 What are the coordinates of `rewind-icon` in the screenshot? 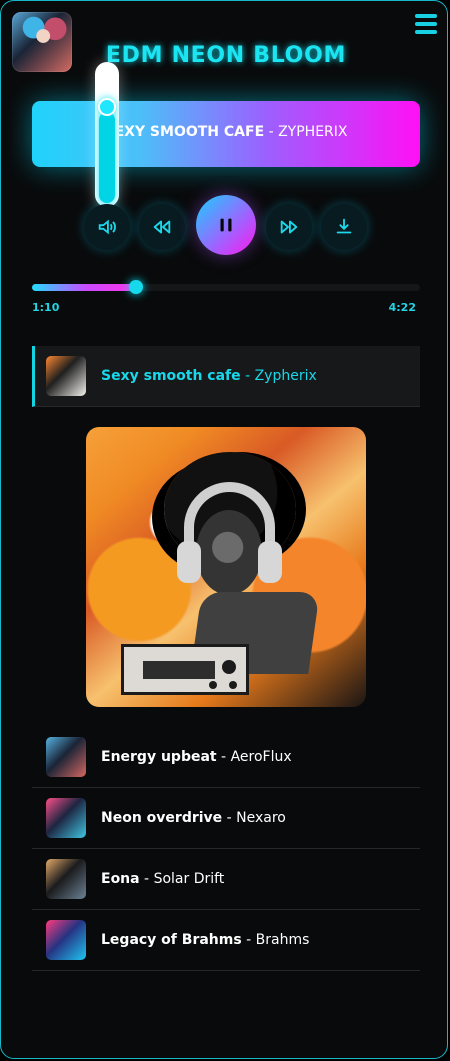 It's located at (162, 227).